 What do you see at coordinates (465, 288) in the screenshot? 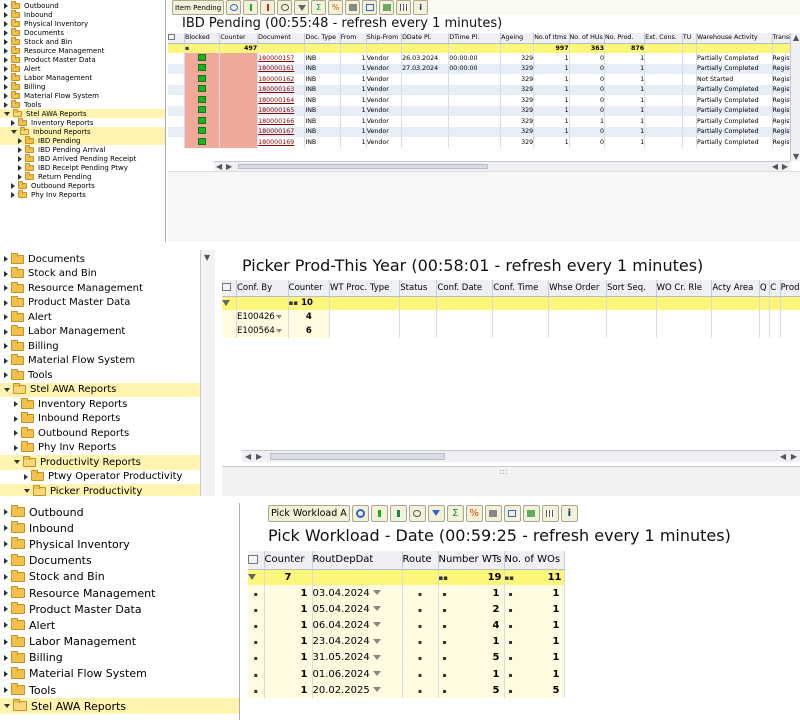
I see `column-header-conf-date: Conf. Date` at bounding box center [465, 288].